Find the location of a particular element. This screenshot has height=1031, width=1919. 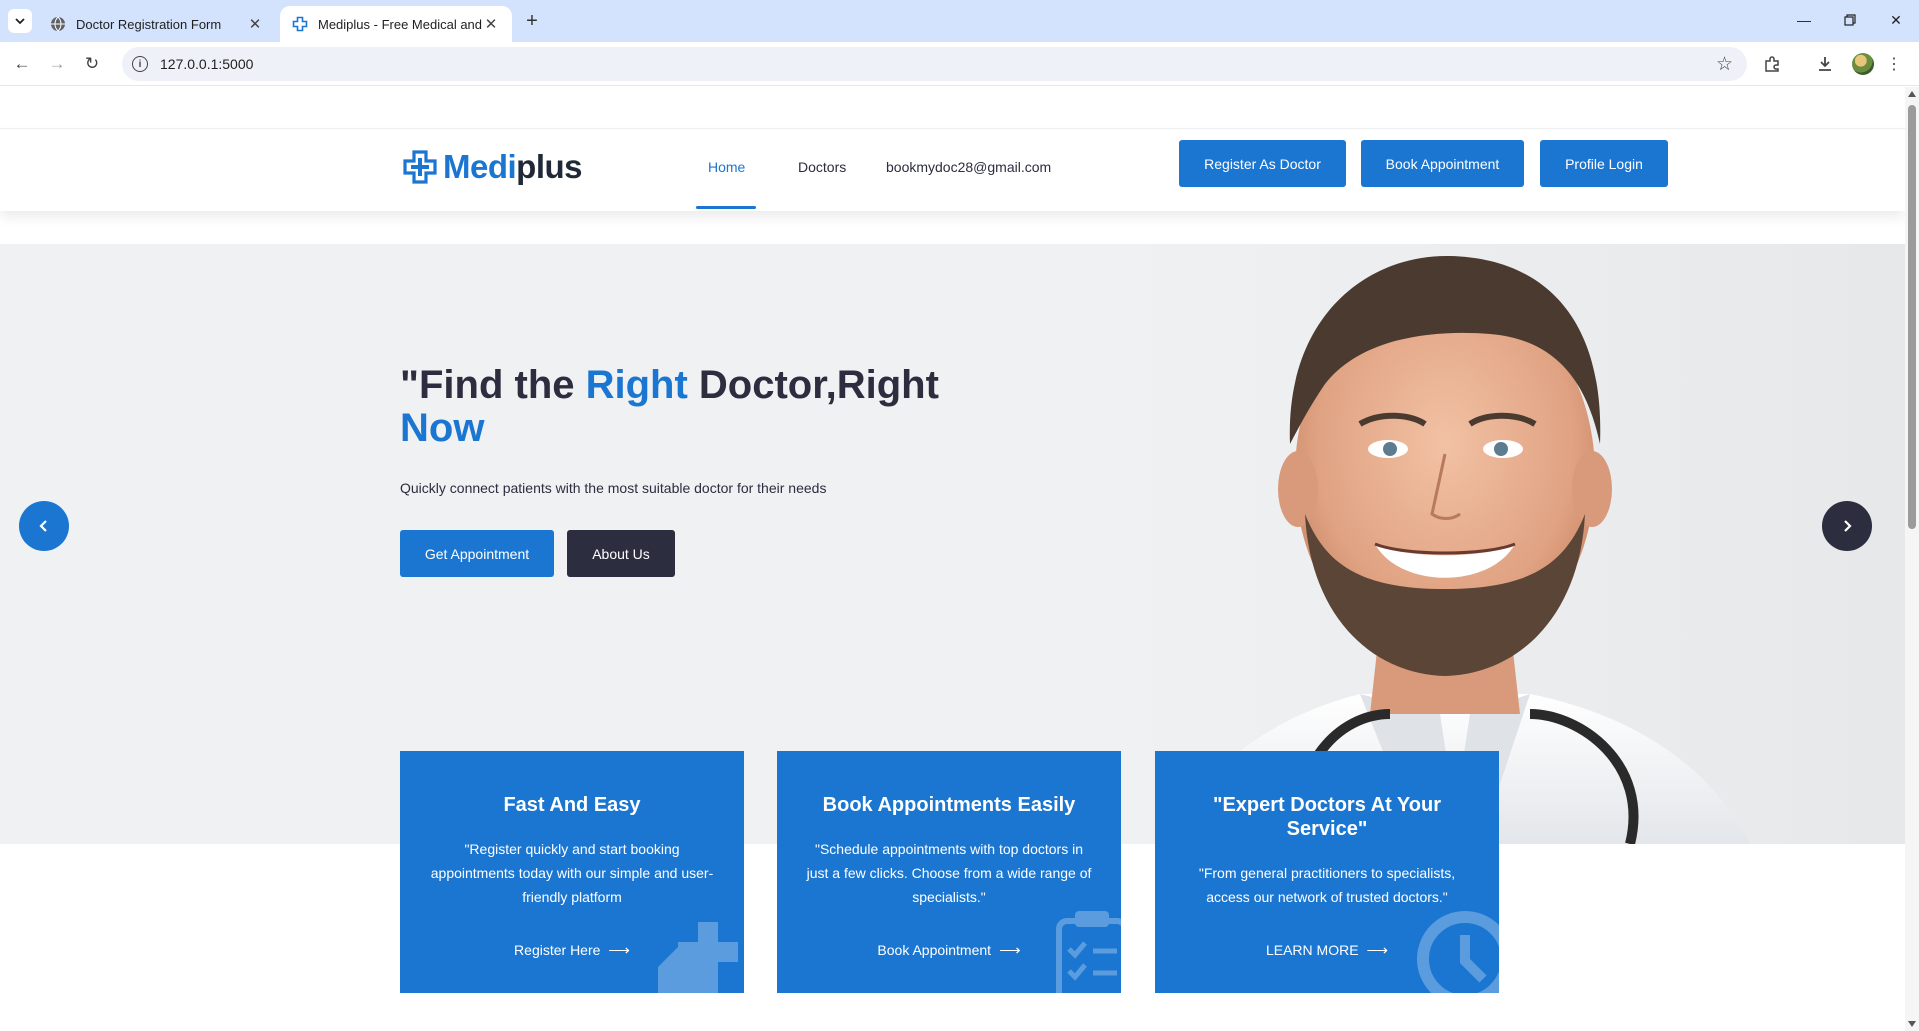

address-bar: i 127.0.0.1:5000 ☆ is located at coordinates (934, 64).